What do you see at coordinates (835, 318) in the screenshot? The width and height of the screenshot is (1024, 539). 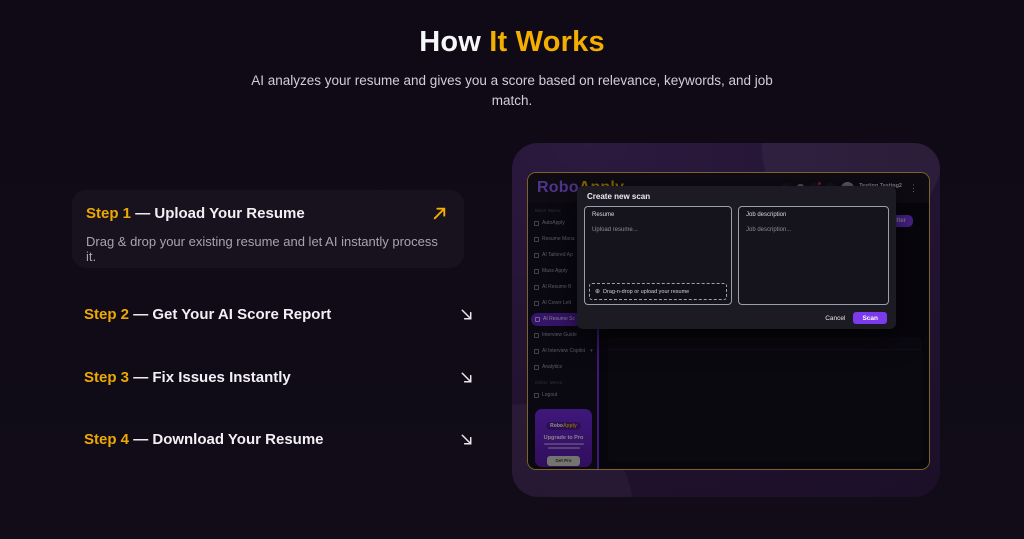 I see `cancel-button: Cancel` at bounding box center [835, 318].